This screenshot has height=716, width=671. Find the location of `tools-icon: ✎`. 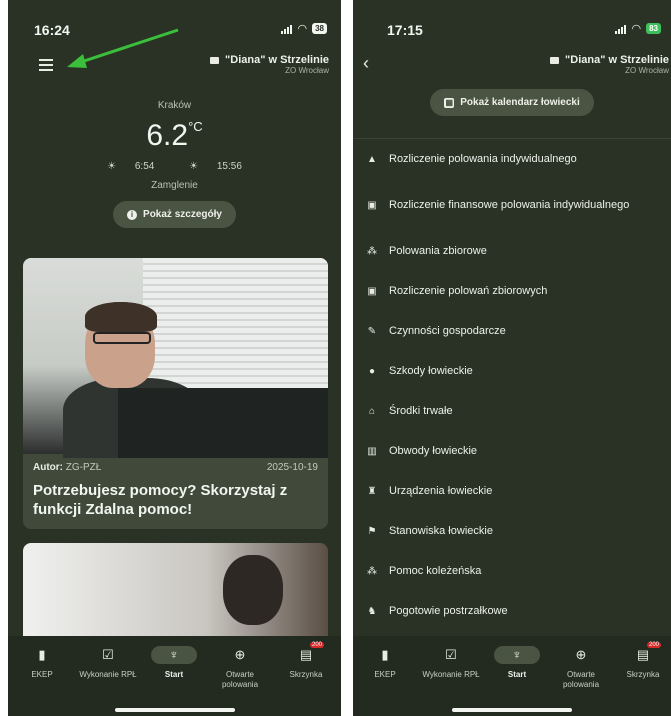

tools-icon: ✎ is located at coordinates (372, 331).